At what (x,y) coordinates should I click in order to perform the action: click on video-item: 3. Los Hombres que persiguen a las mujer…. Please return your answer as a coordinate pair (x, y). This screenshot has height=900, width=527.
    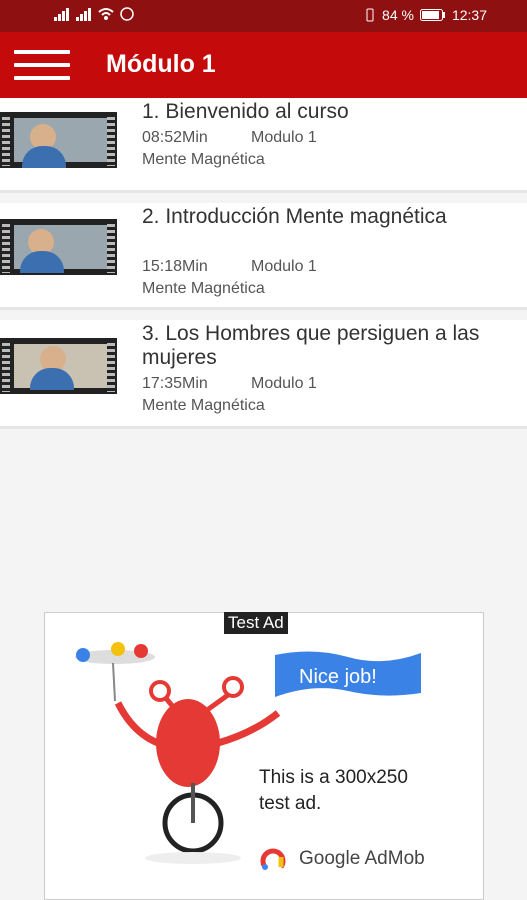
    Looking at the image, I should click on (263, 374).